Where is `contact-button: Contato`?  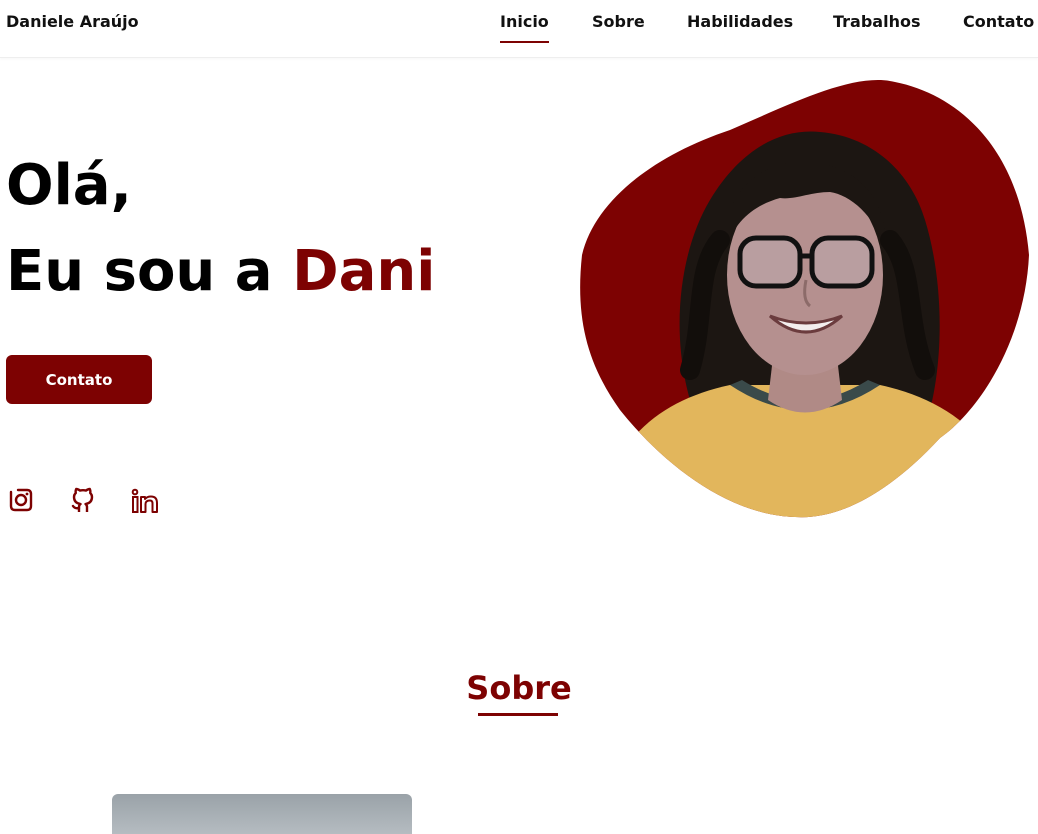
contact-button: Contato is located at coordinates (79, 379).